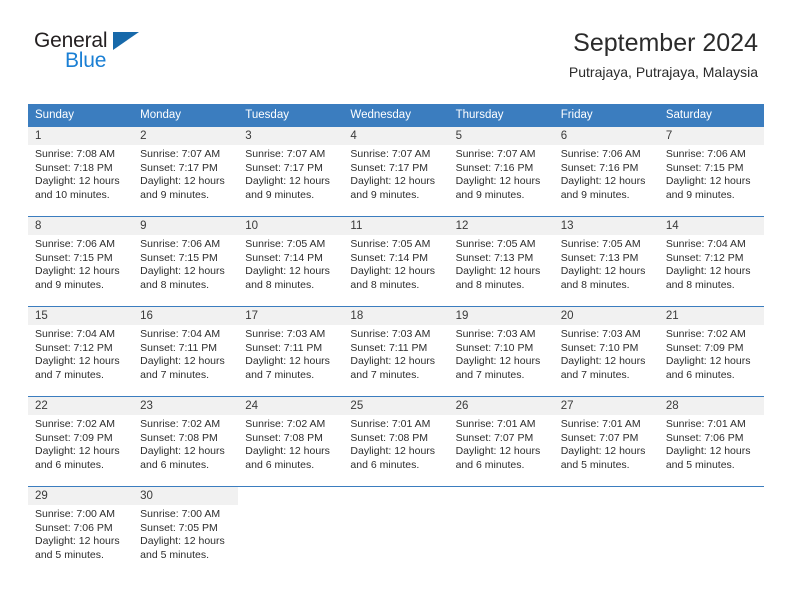  I want to click on day-number-cell: 24, so click(291, 405).